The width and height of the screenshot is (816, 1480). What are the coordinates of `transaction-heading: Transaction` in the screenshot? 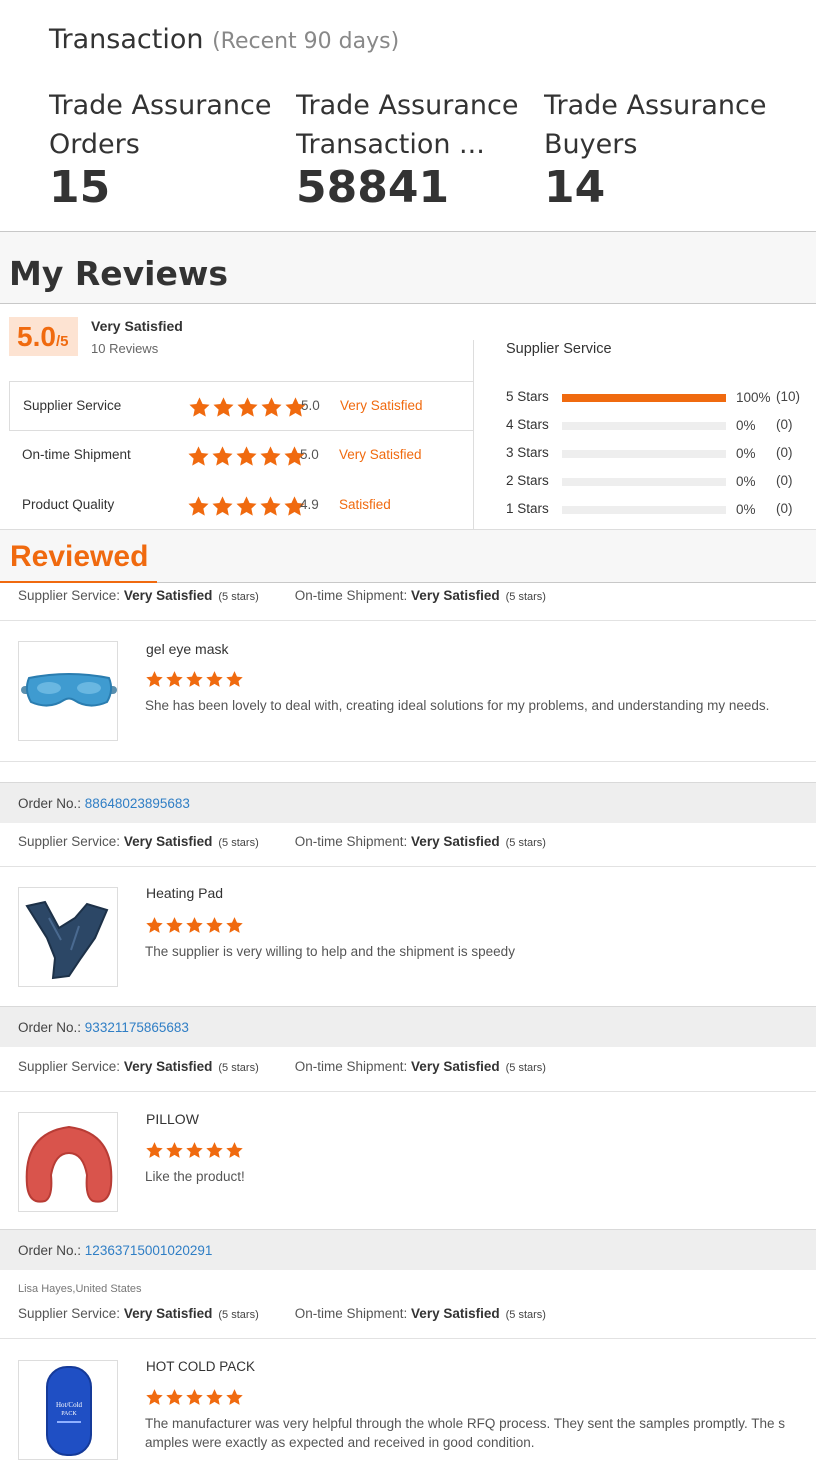 It's located at (126, 39).